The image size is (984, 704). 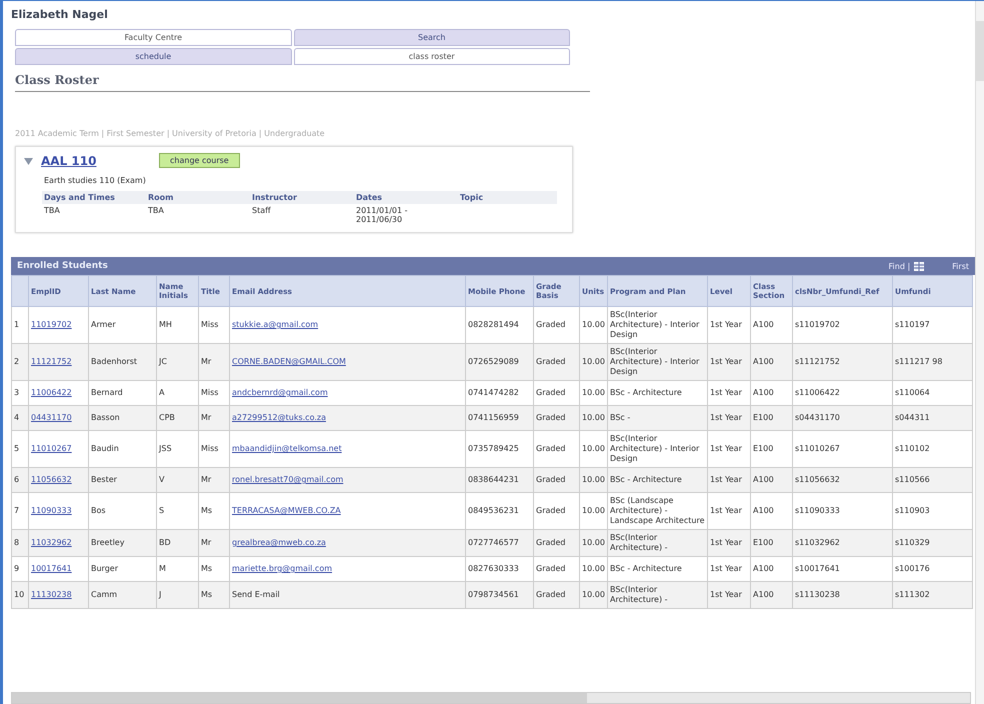 I want to click on title-cell: Mr, so click(x=206, y=479).